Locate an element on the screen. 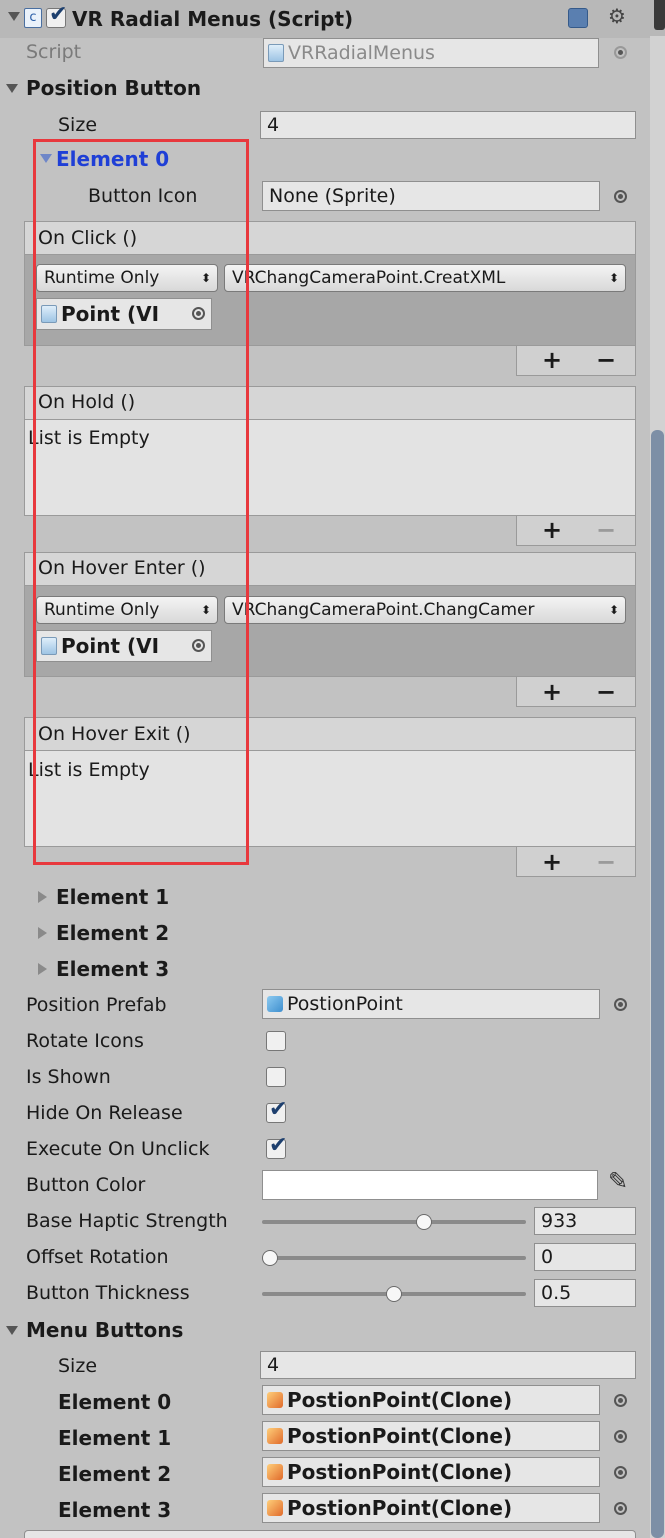 This screenshot has height=1538, width=665. menu-element0-field: PostionPoint(Clone) is located at coordinates (431, 1400).